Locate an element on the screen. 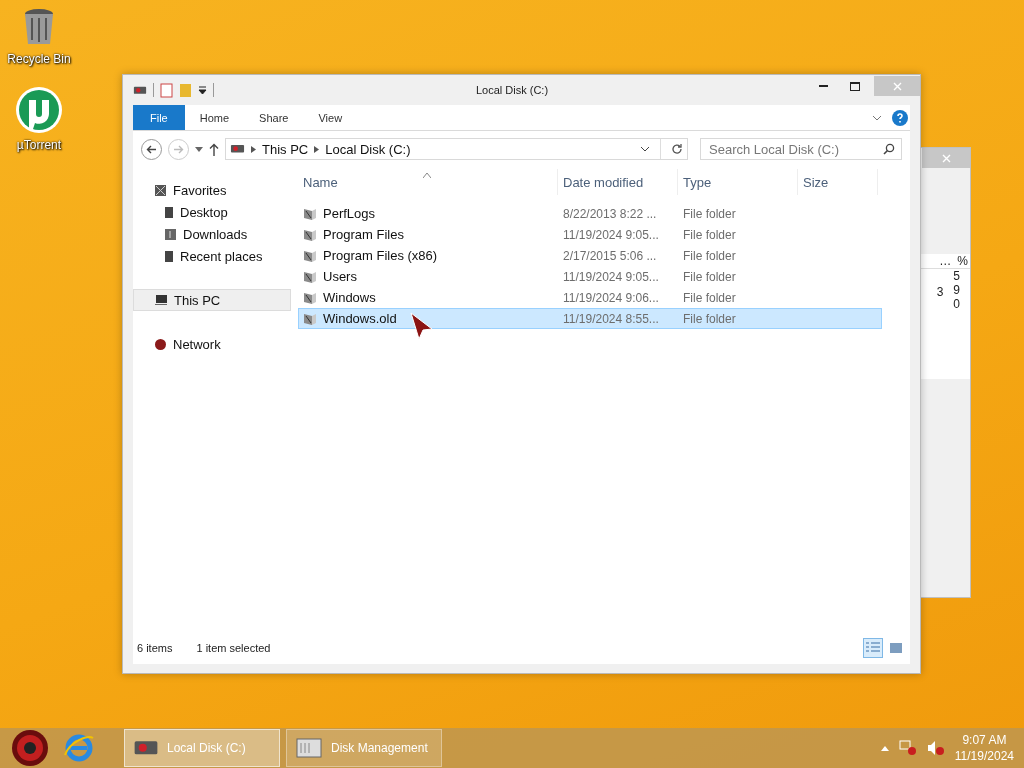  column-header: Size is located at coordinates (838, 182).